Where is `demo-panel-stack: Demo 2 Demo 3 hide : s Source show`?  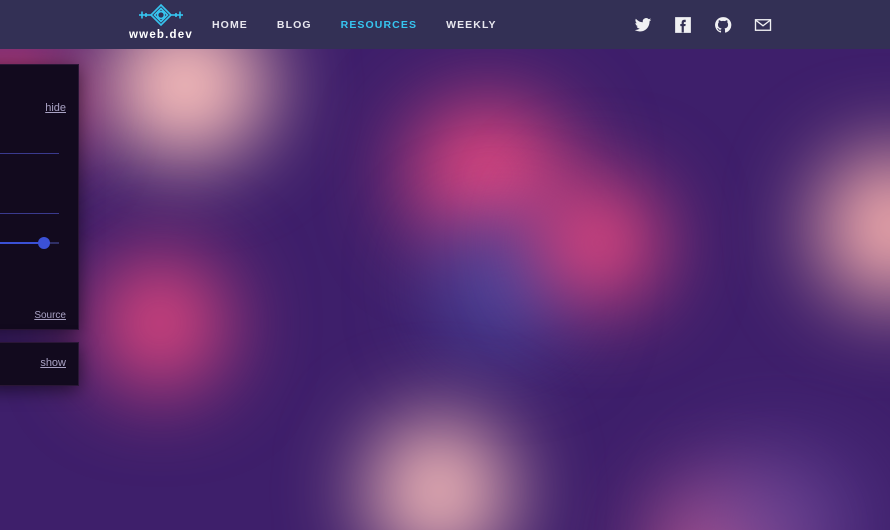 demo-panel-stack: Demo 2 Demo 3 hide : s Source show is located at coordinates (39, 225).